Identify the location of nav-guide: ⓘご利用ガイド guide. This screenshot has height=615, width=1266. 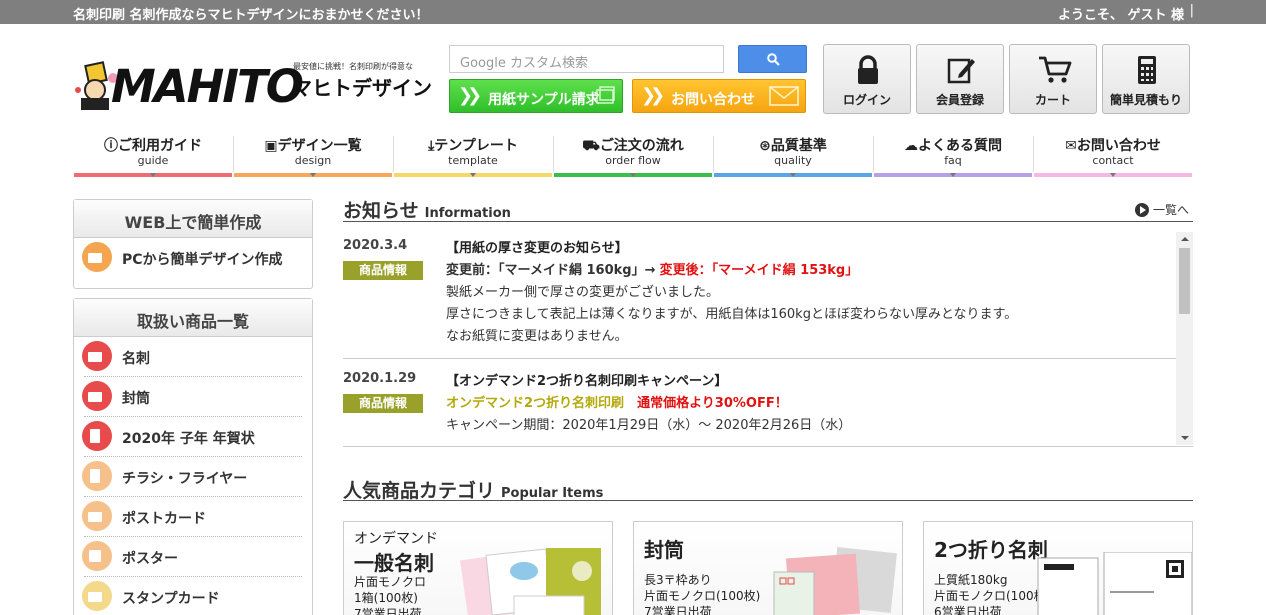
(153, 153).